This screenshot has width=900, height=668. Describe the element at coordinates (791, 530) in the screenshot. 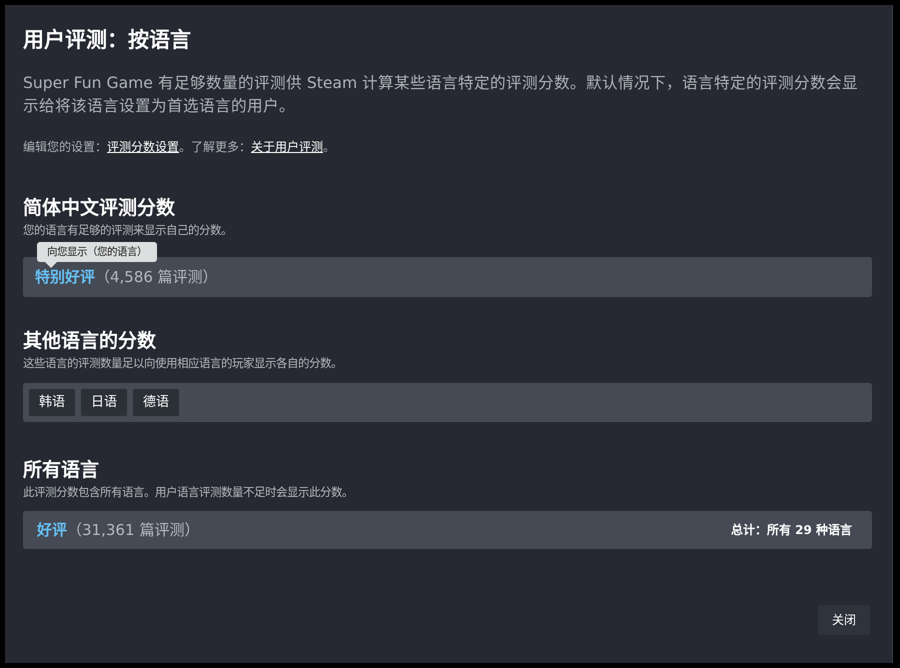

I see `language-total-text: 总计：所有 29 种语言` at that location.